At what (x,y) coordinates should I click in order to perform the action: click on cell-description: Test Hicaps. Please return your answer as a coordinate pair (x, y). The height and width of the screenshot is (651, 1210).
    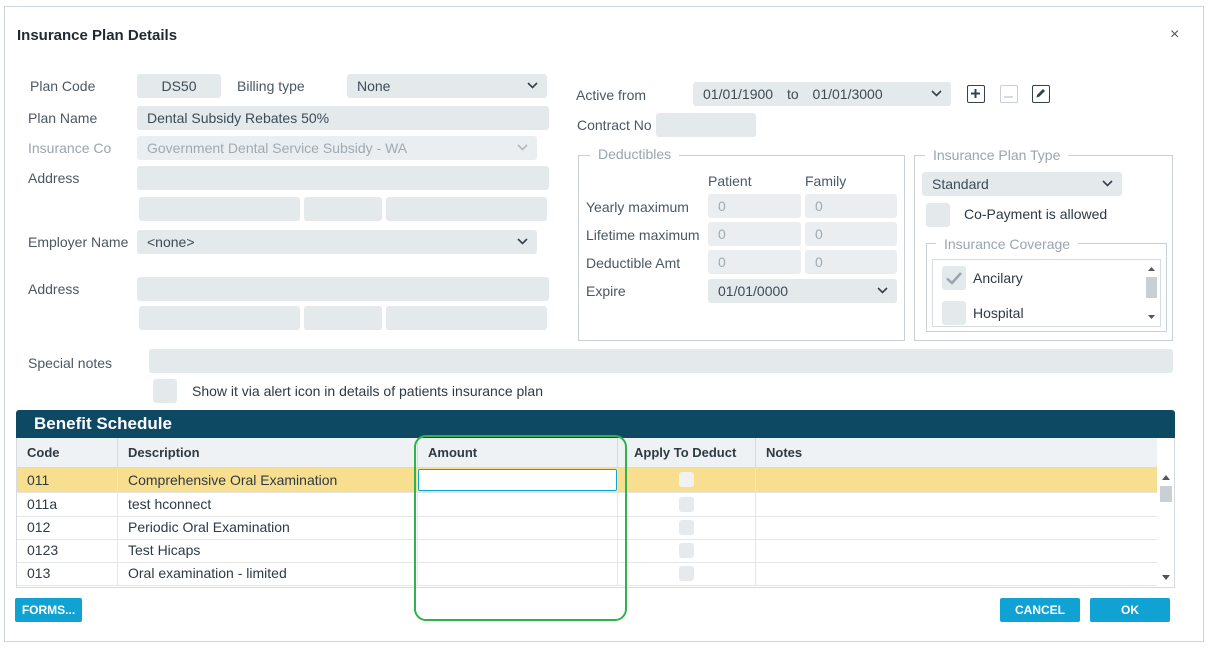
    Looking at the image, I should click on (268, 550).